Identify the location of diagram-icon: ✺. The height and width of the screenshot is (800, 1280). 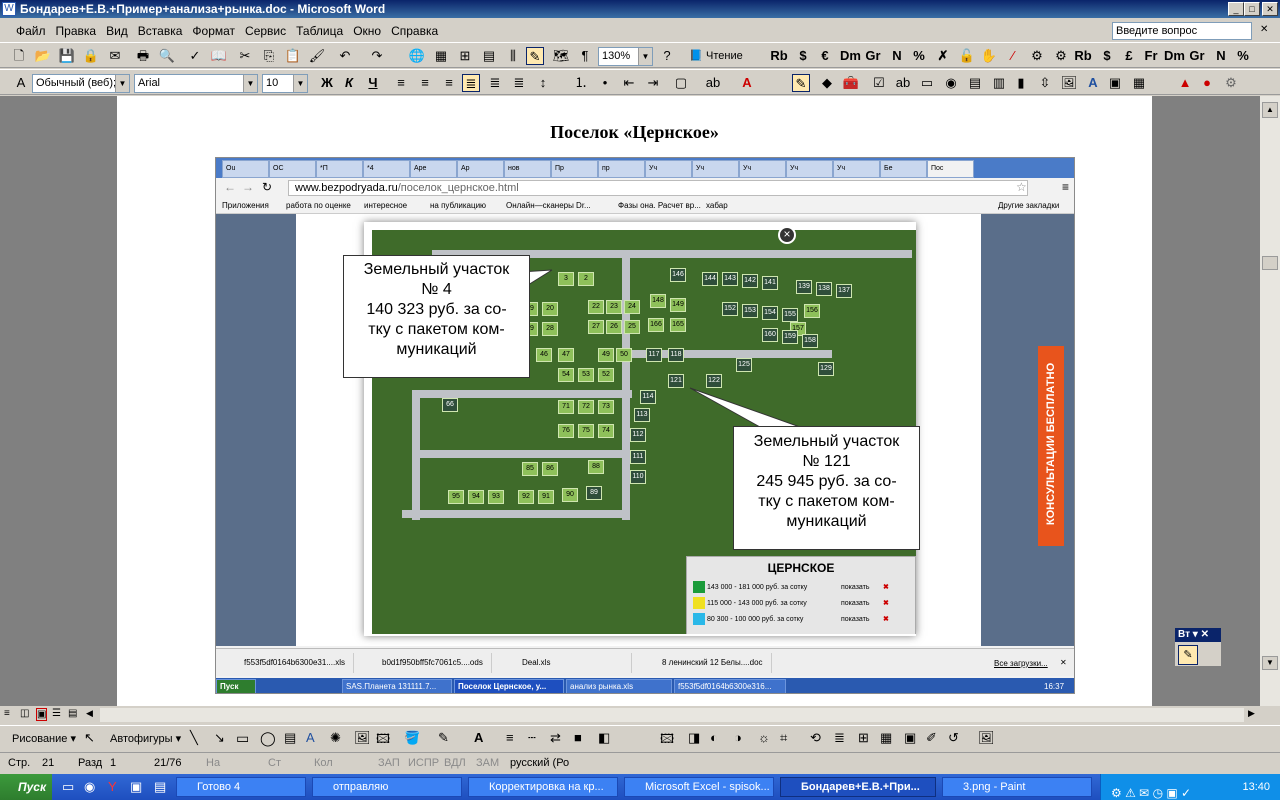
(335, 738).